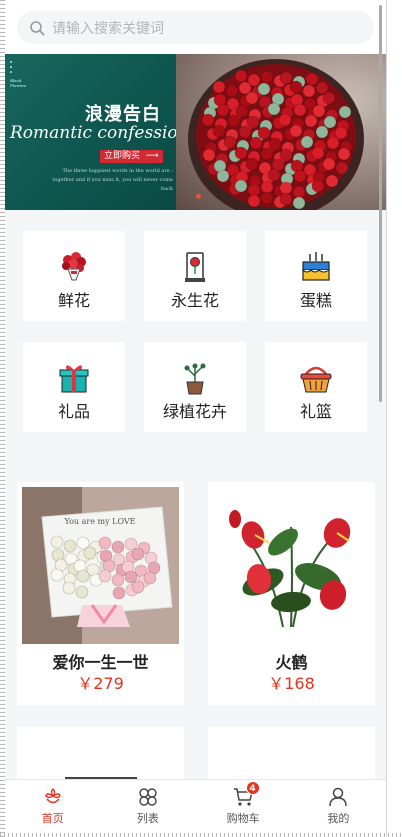 The height and width of the screenshot is (837, 402). Describe the element at coordinates (194, 300) in the screenshot. I see `category-label: 永生花` at that location.